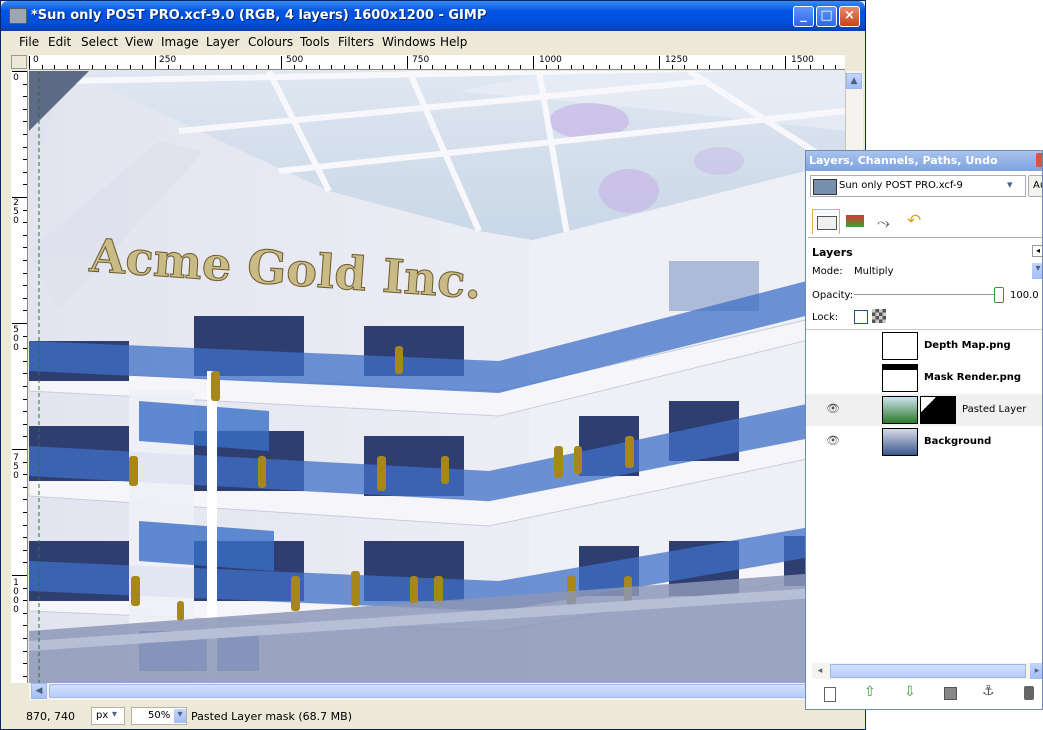 This screenshot has height=730, width=1043. Describe the element at coordinates (315, 42) in the screenshot. I see `menu-tools: Tools` at that location.